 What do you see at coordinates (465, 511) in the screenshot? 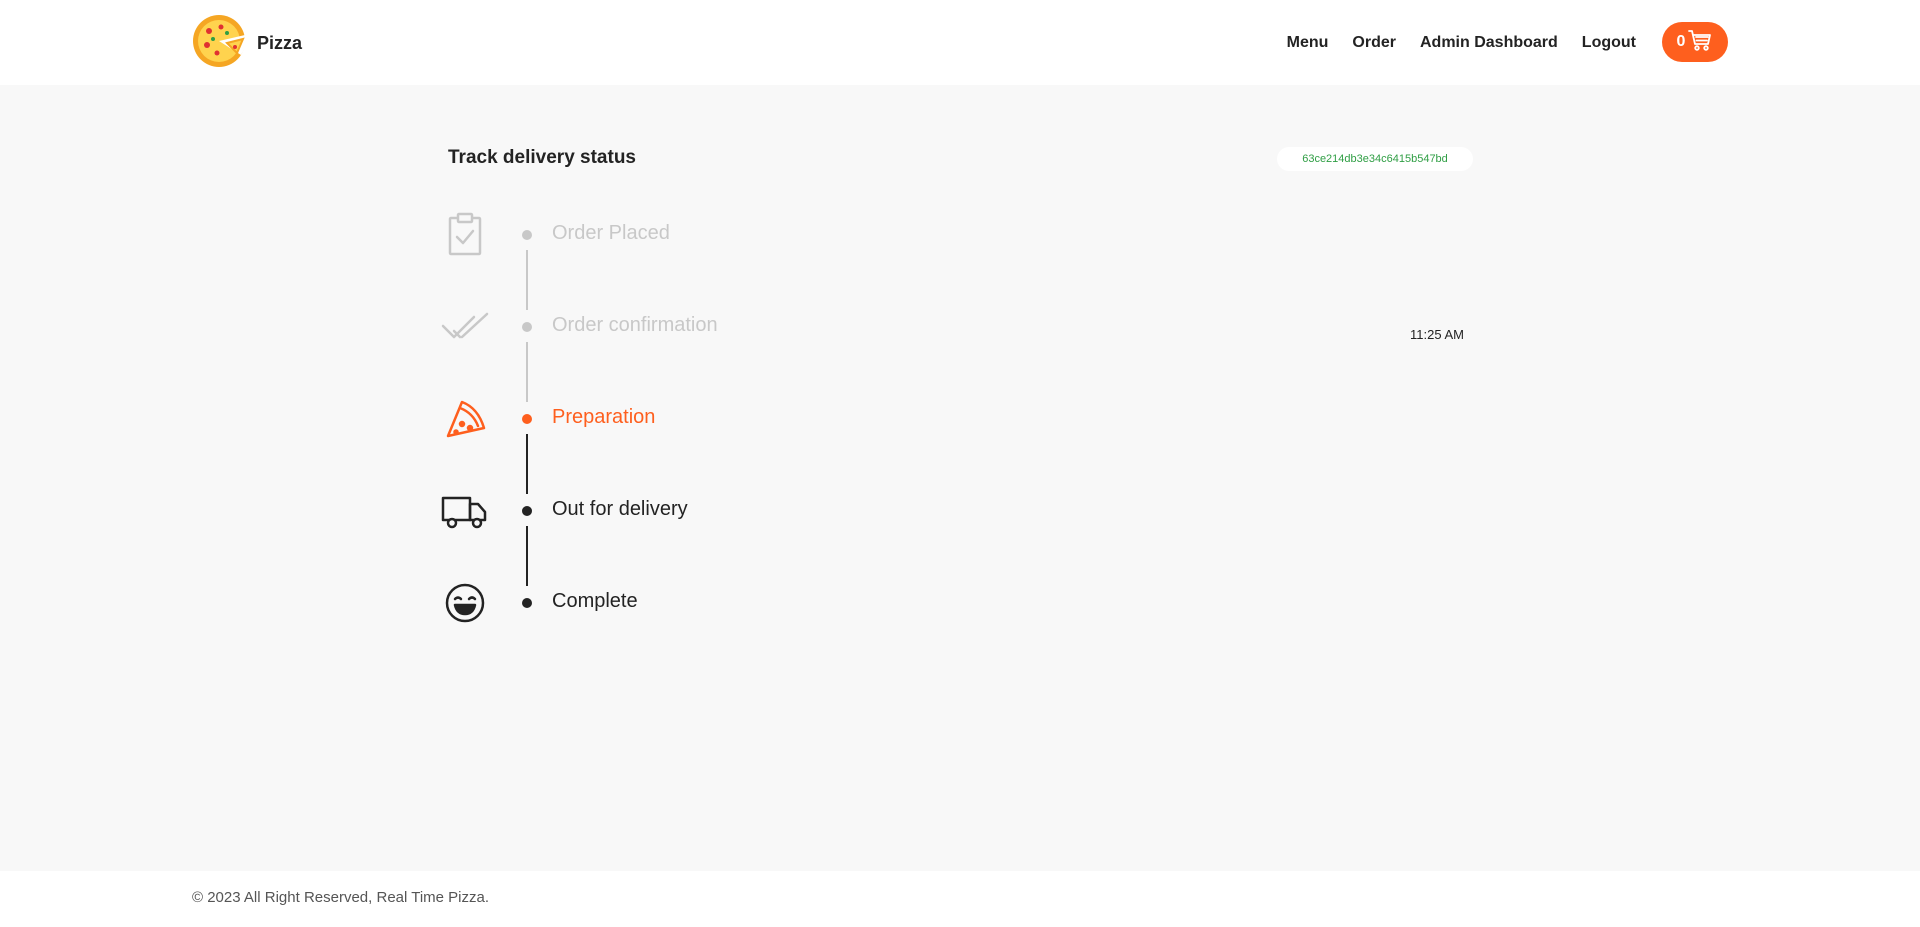
I see `truck-icon` at bounding box center [465, 511].